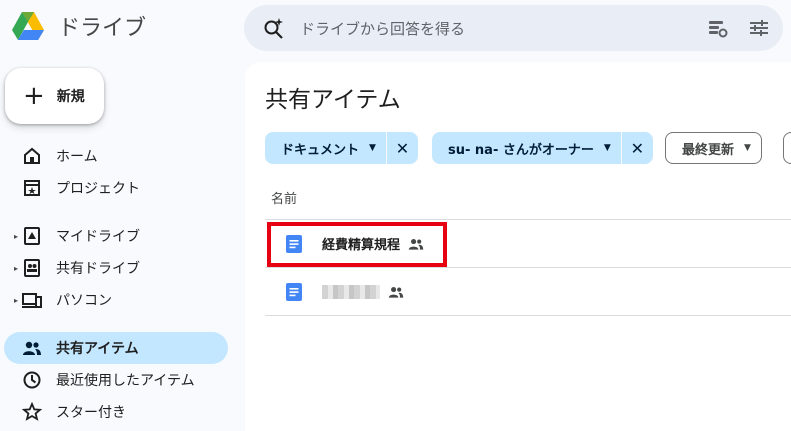 The width and height of the screenshot is (791, 431). I want to click on star-icon, so click(32, 411).